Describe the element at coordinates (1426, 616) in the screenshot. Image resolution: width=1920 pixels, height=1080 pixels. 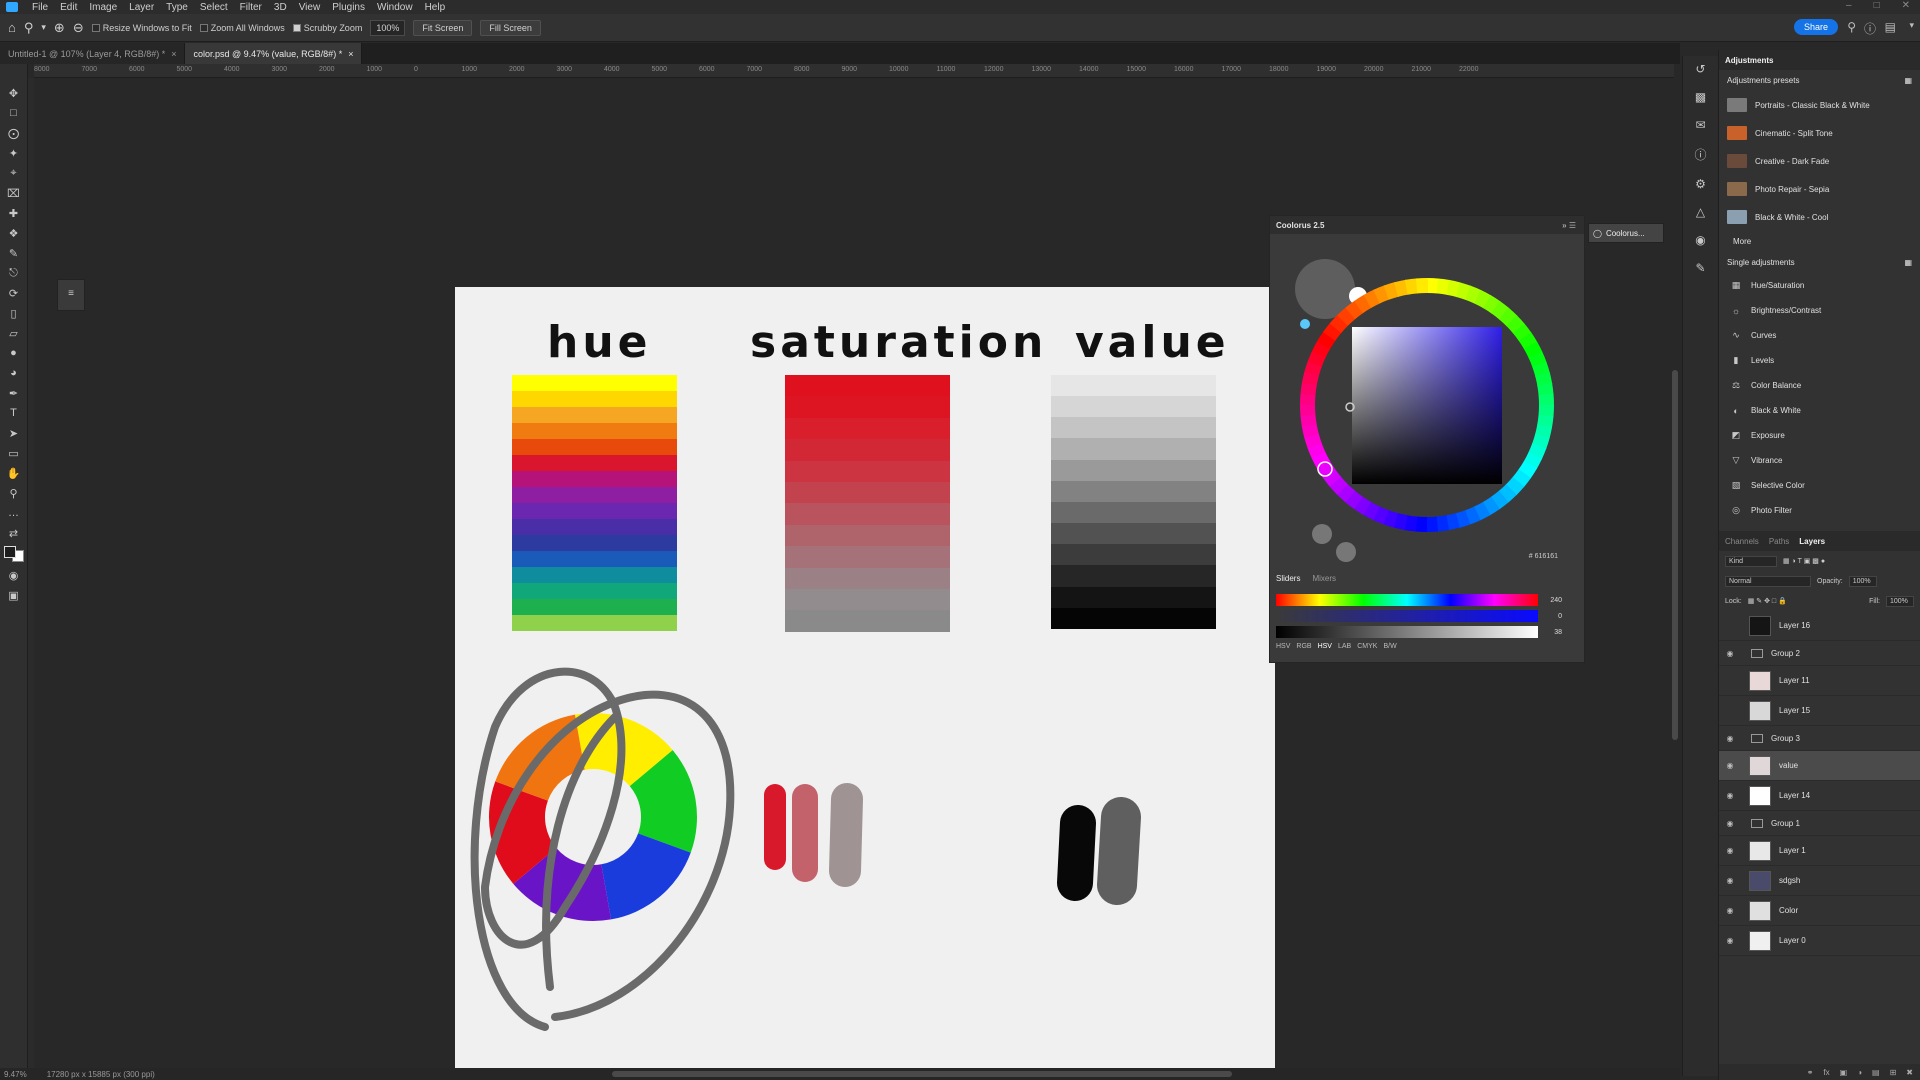
I see `saturation-slider: 0` at that location.